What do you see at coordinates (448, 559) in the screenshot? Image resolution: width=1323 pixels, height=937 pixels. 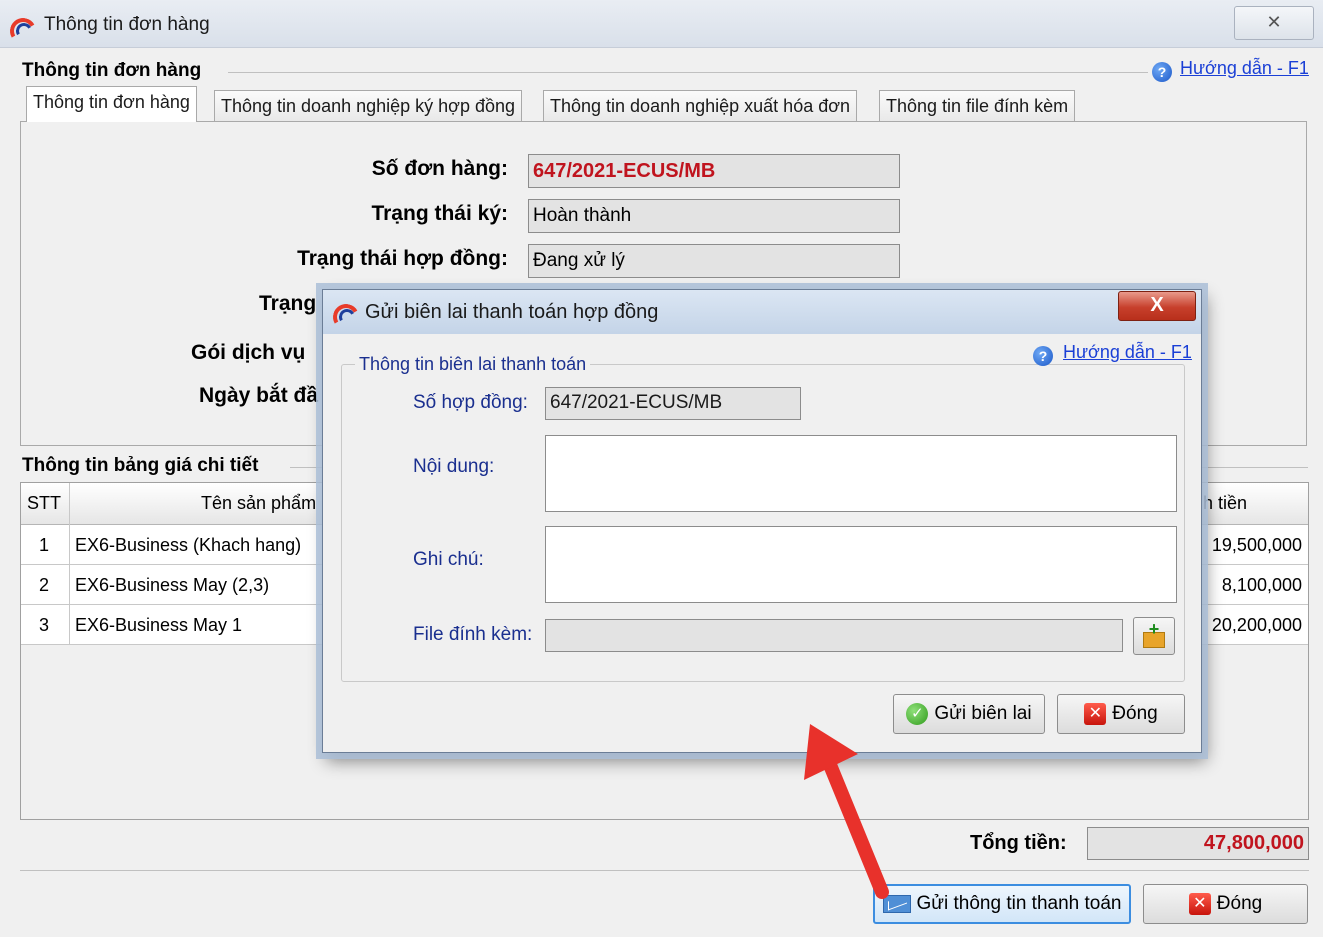 I see `note-label: Ghi chú:` at bounding box center [448, 559].